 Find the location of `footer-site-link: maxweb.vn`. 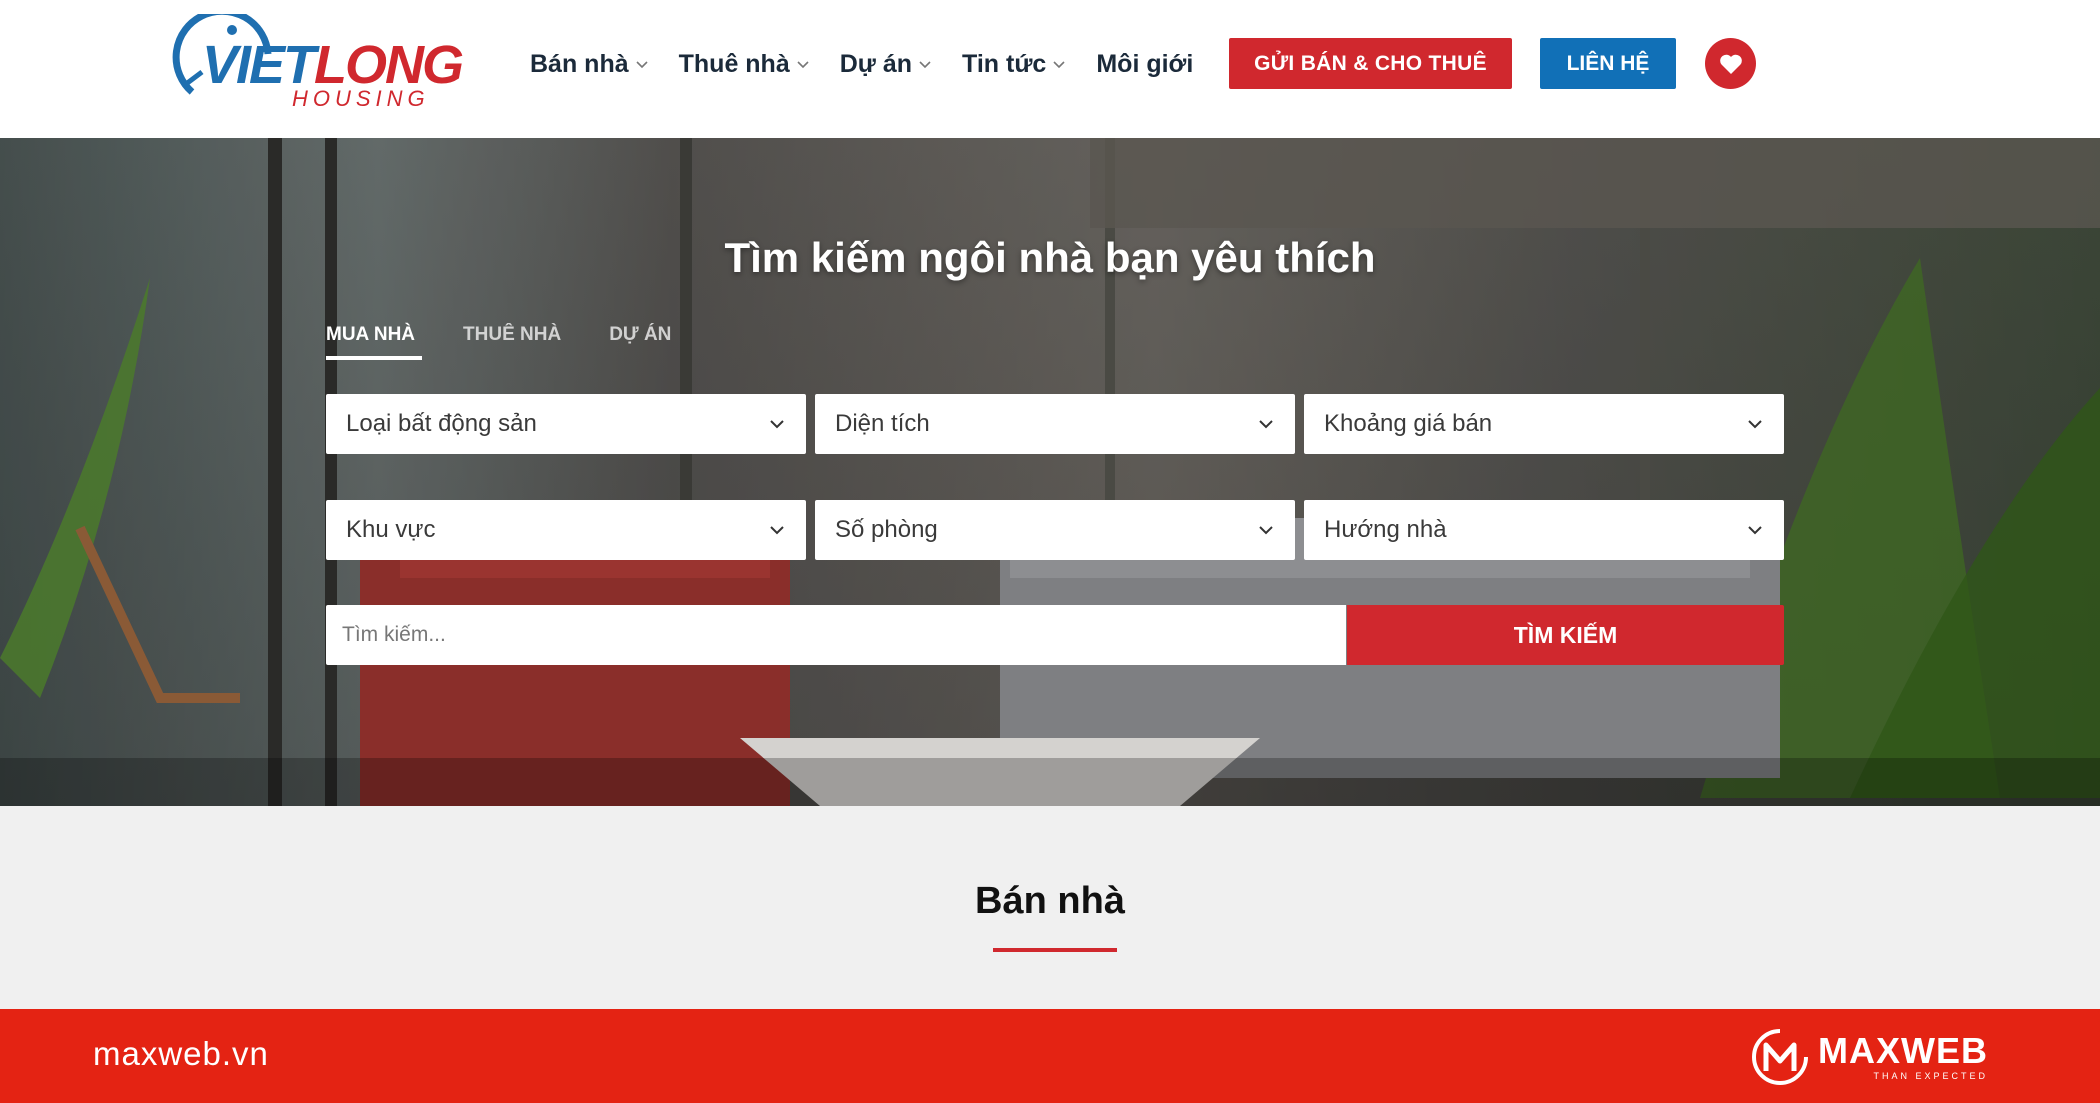

footer-site-link: maxweb.vn is located at coordinates (181, 1054).